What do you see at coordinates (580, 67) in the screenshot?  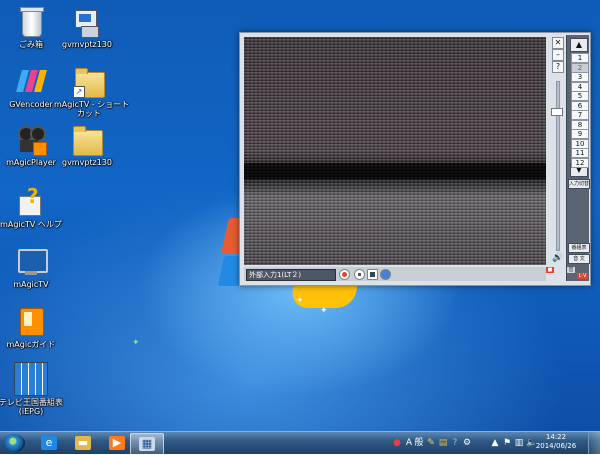 I see `channel-button: 2` at bounding box center [580, 67].